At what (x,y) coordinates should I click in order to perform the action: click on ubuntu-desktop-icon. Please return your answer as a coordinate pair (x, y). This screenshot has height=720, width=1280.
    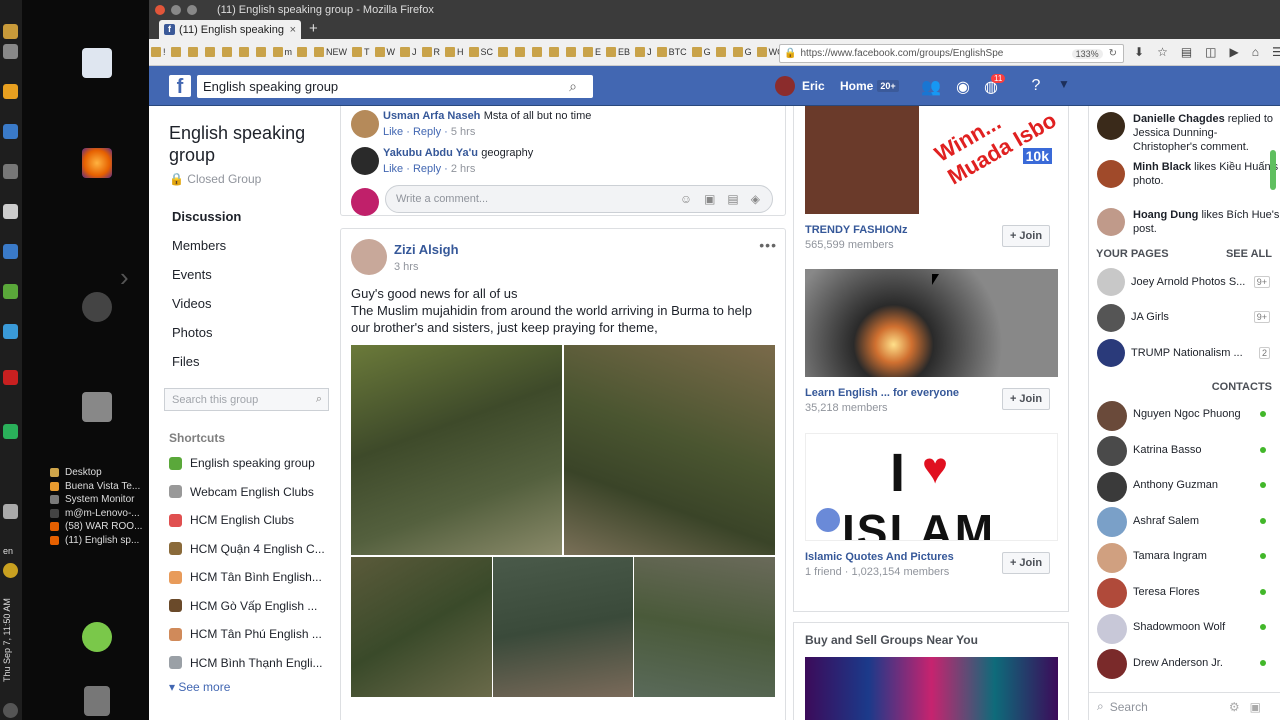
    Looking at the image, I should click on (97, 307).